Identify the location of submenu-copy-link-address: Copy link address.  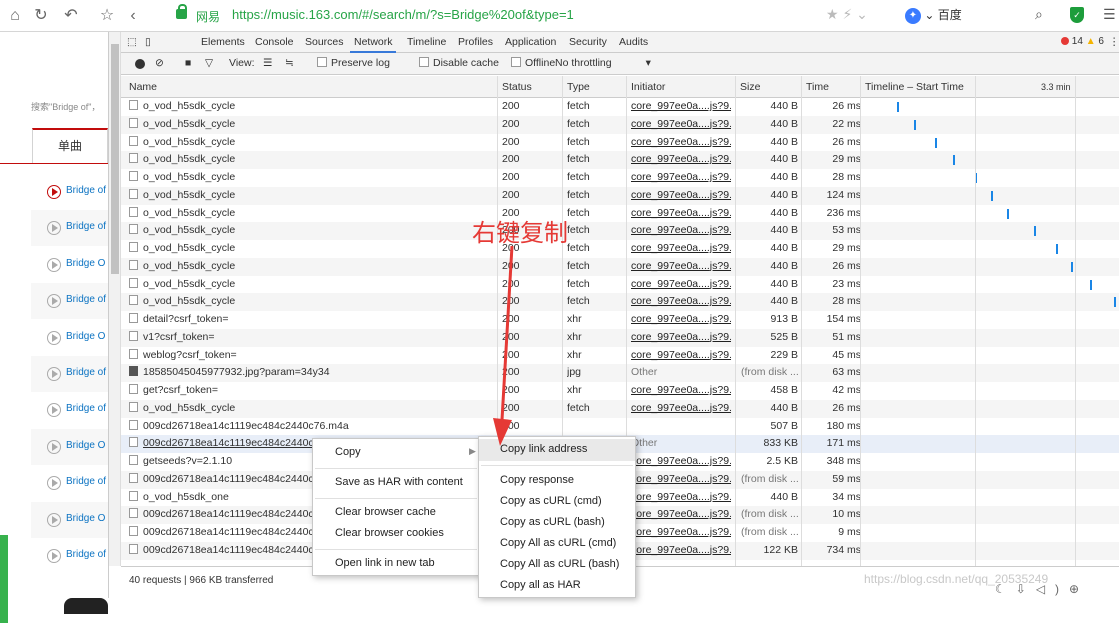
(543, 449).